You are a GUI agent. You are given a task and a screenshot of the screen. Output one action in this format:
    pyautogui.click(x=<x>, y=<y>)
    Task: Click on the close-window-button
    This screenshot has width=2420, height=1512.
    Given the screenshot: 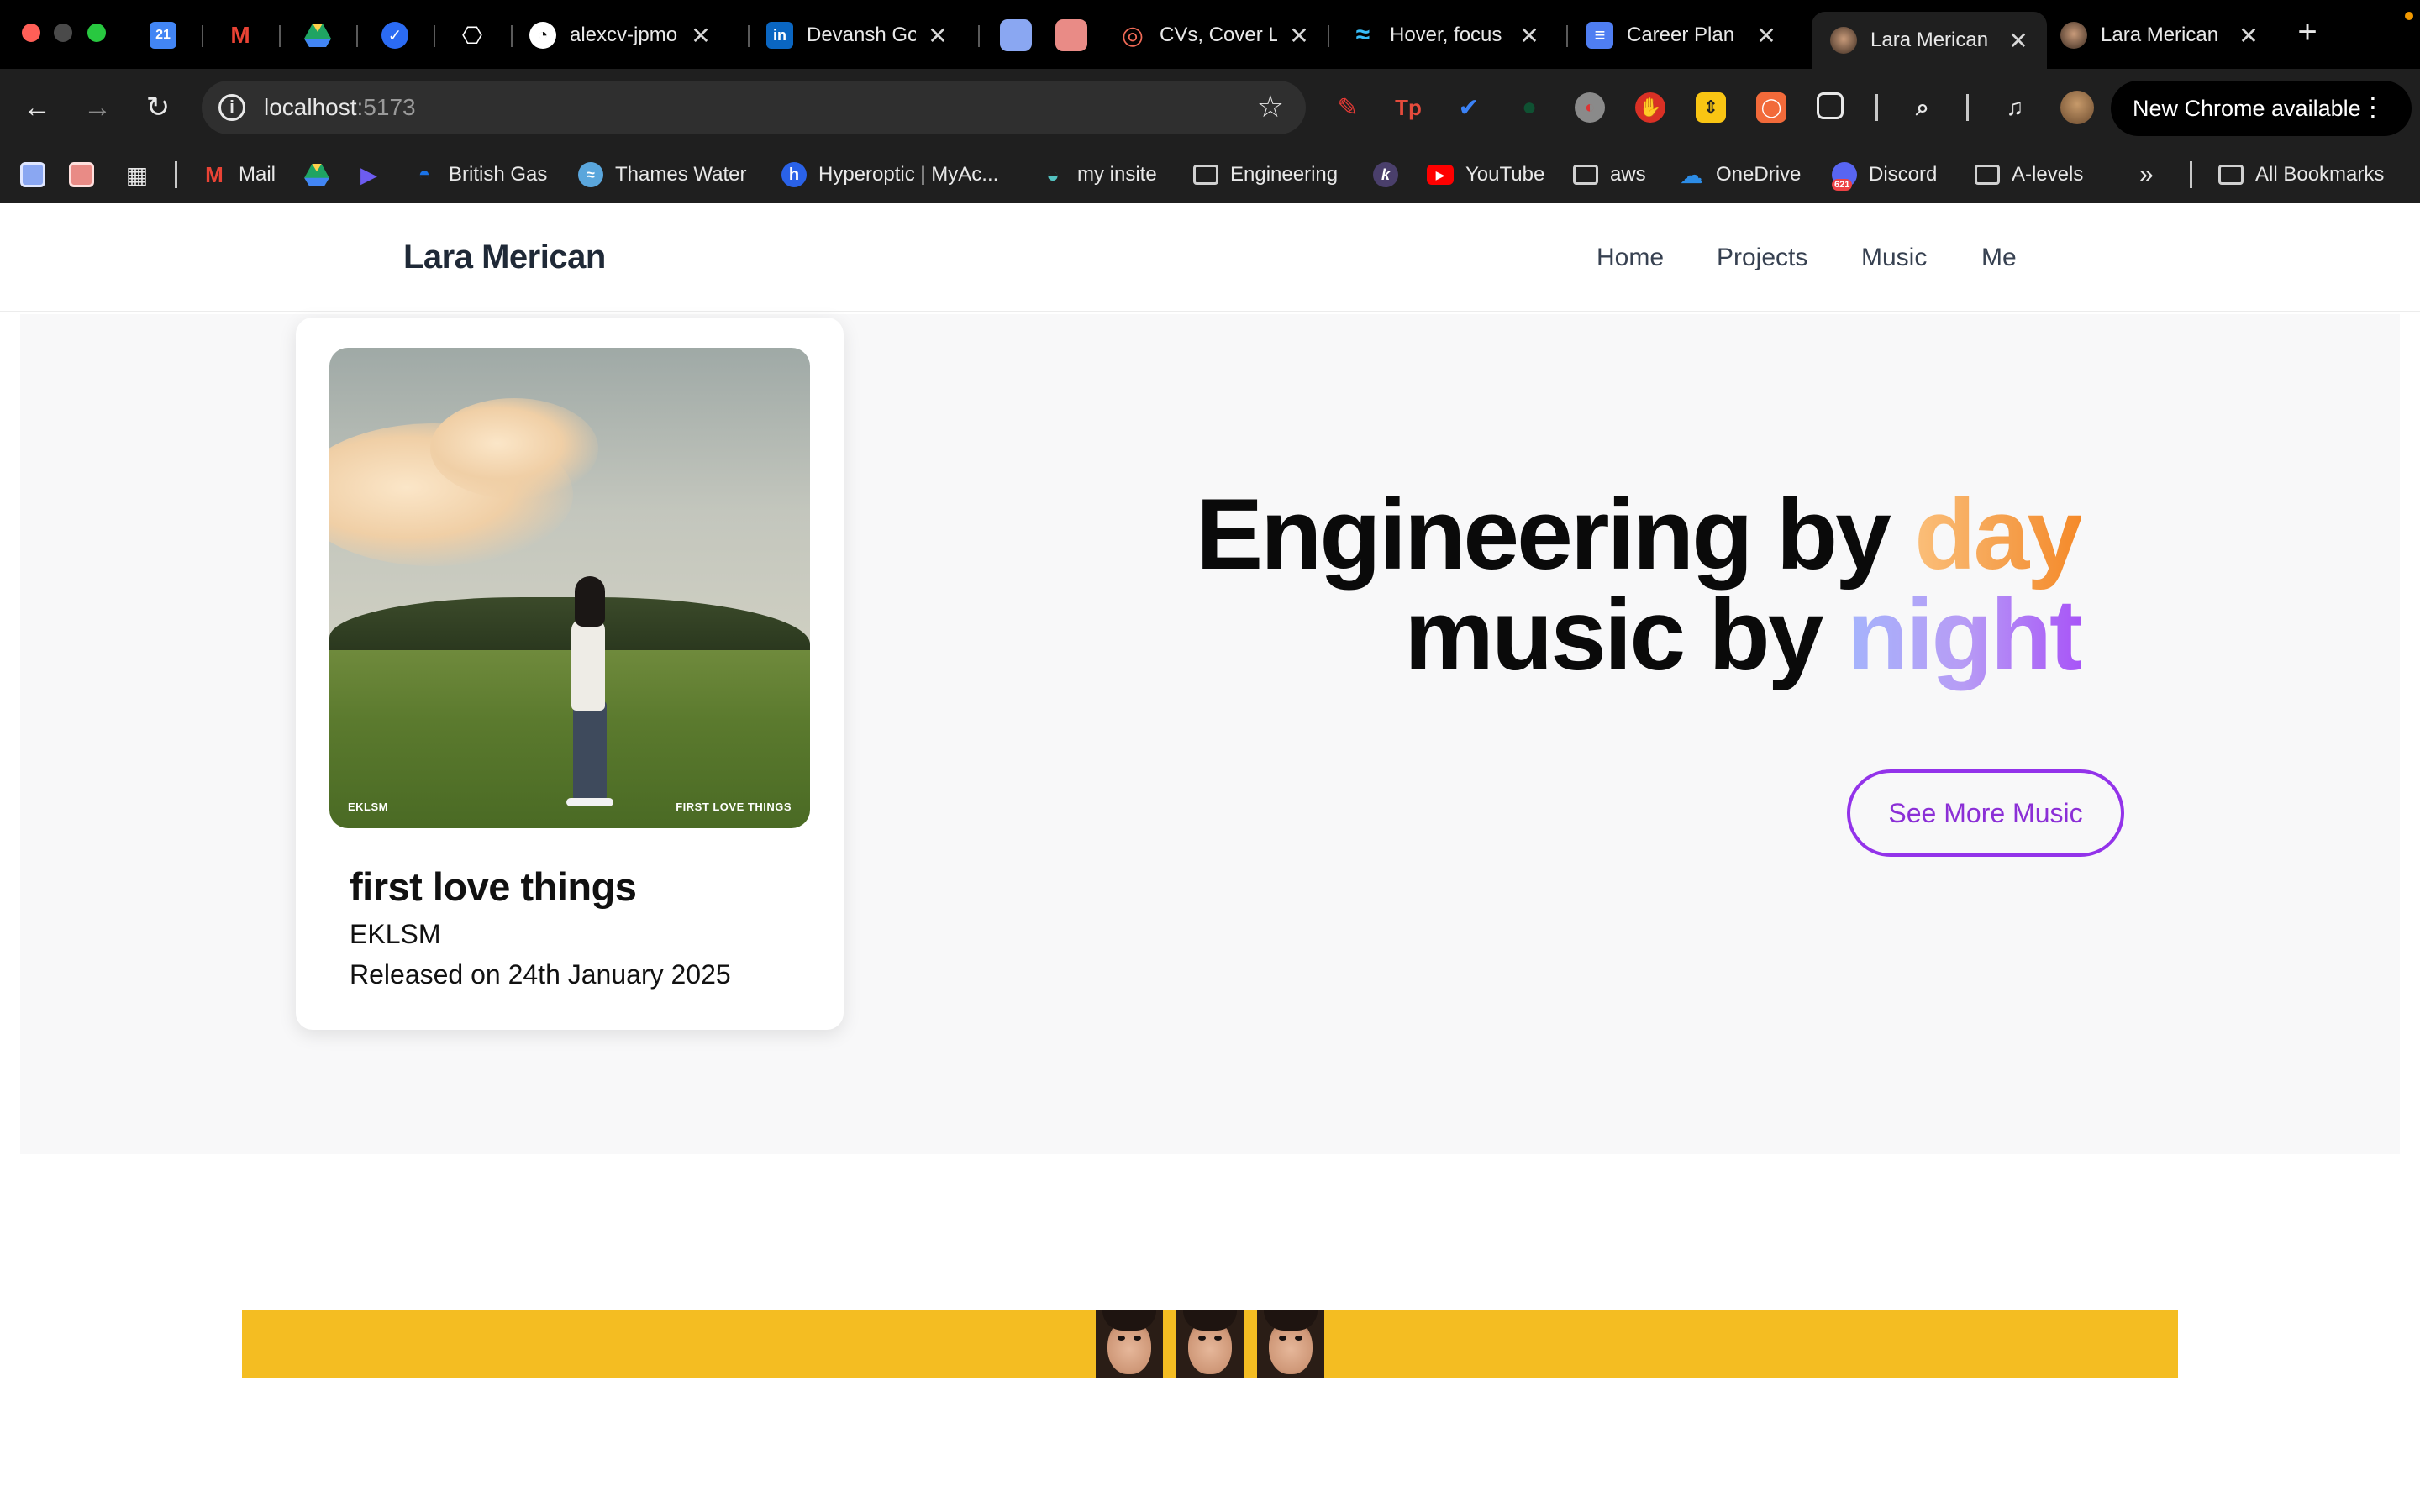 What is the action you would take?
    pyautogui.click(x=31, y=33)
    